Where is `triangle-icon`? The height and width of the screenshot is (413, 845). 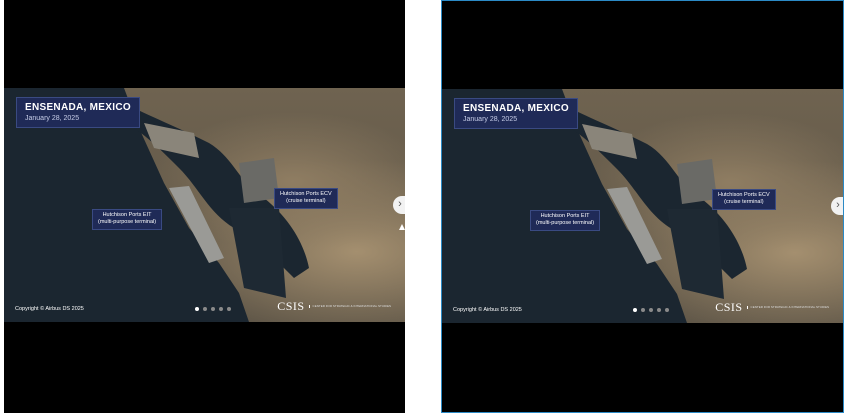
triangle-icon is located at coordinates (402, 227).